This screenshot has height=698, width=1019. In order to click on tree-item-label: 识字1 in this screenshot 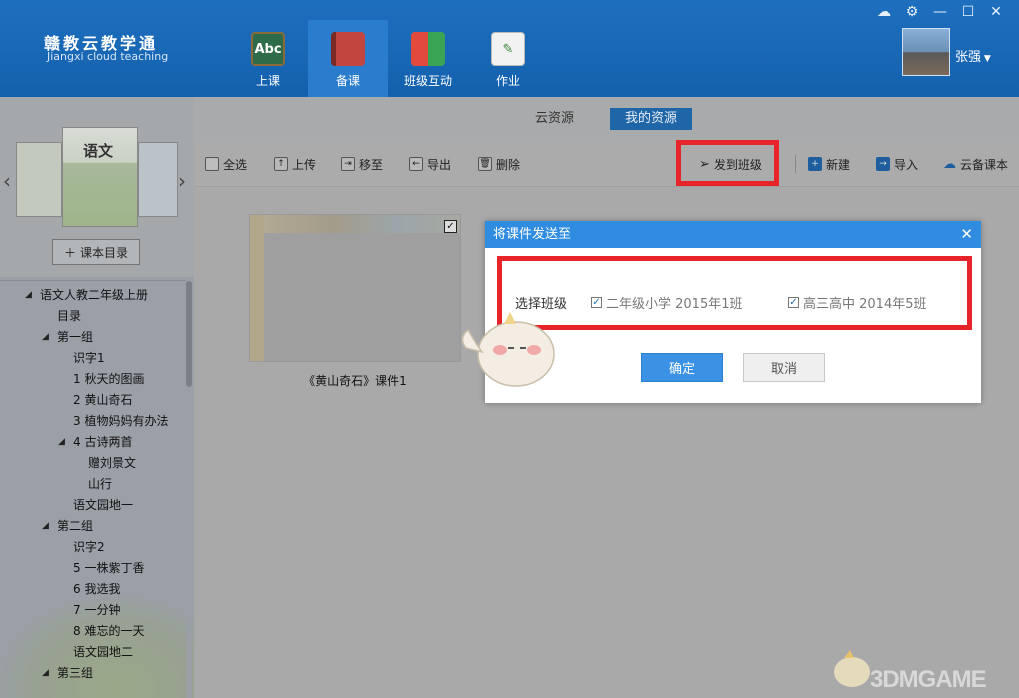, I will do `click(89, 358)`.